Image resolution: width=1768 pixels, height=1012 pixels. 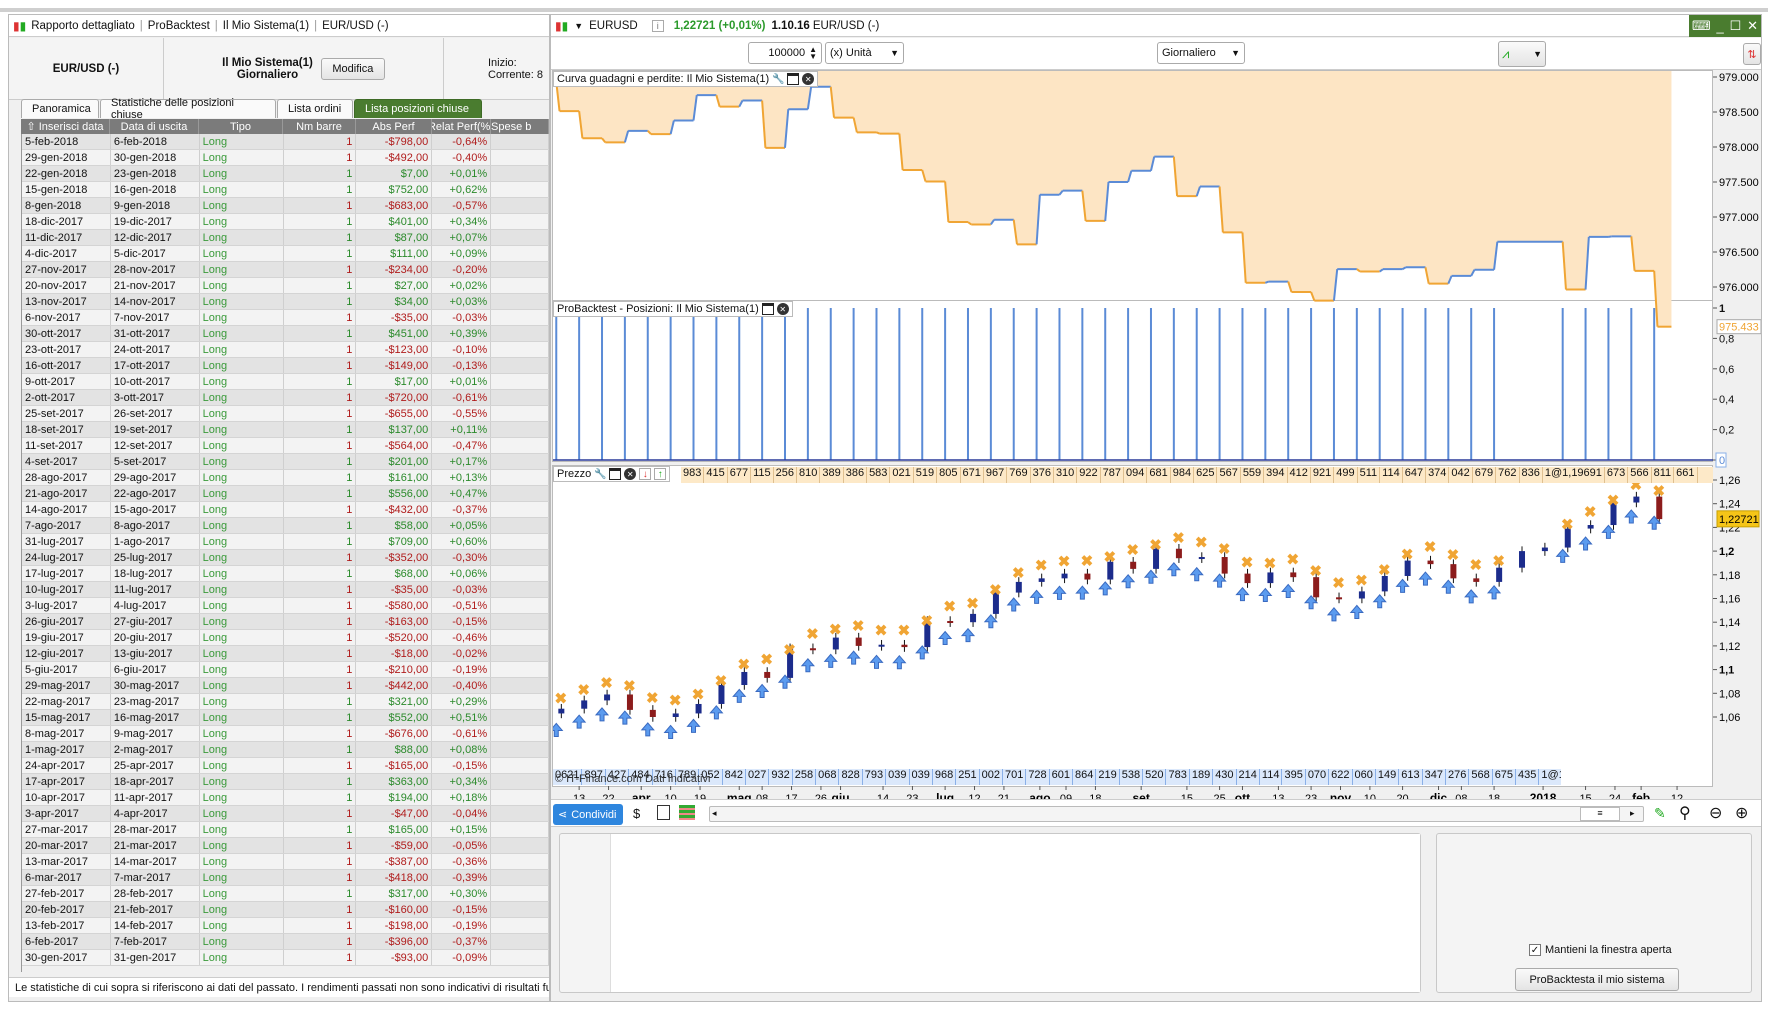 I want to click on order-label: 567, so click(x=1229, y=475).